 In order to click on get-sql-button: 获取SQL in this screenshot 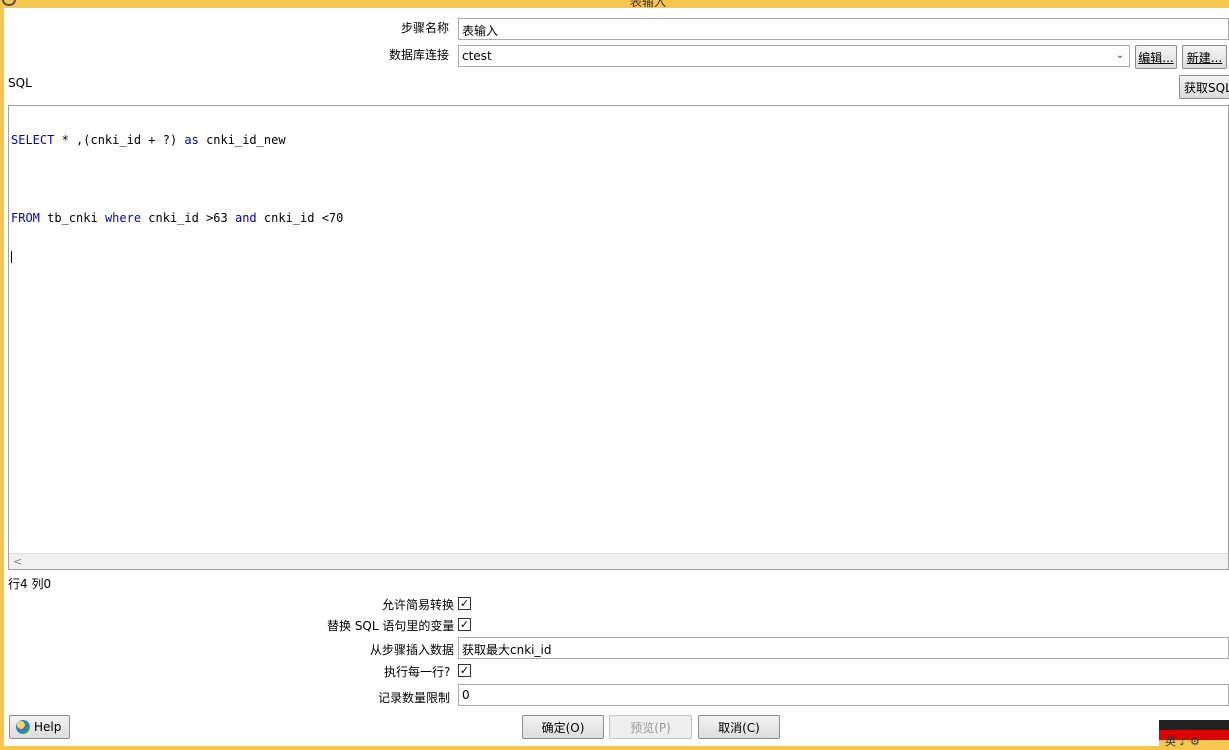, I will do `click(1204, 87)`.